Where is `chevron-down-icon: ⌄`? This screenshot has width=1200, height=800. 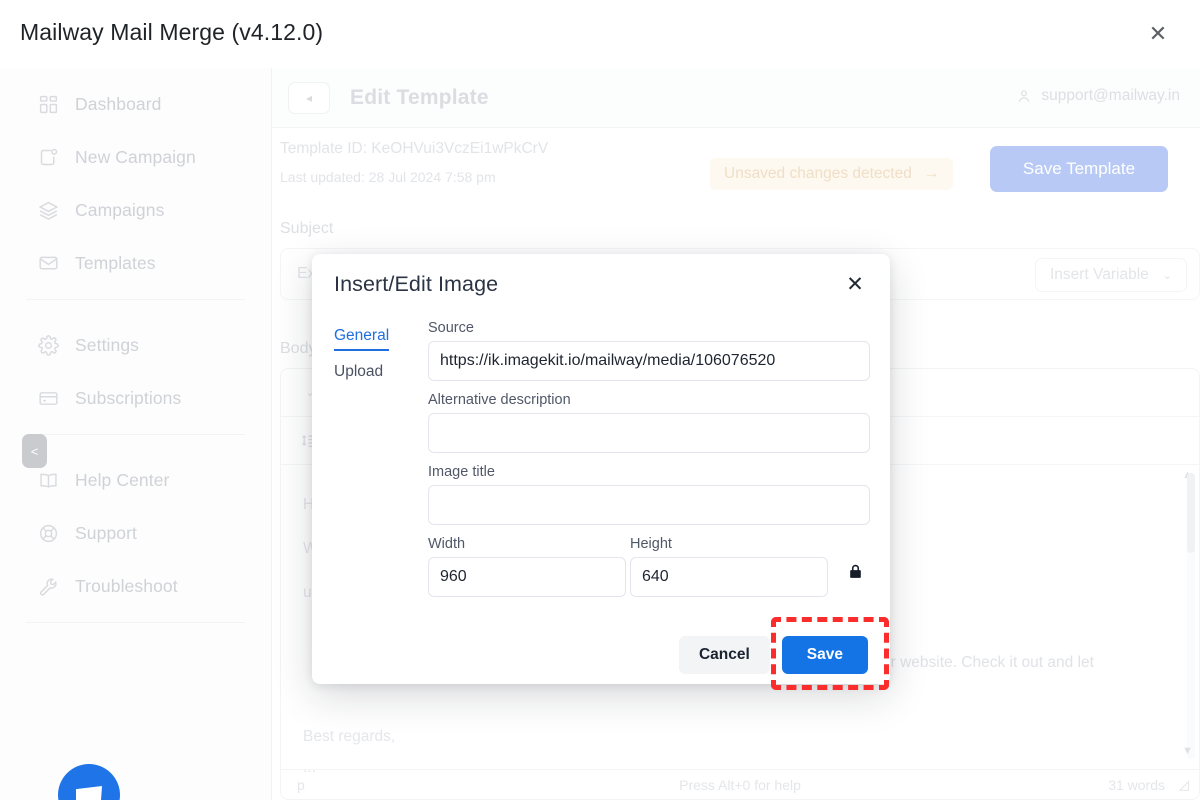 chevron-down-icon: ⌄ is located at coordinates (1167, 275).